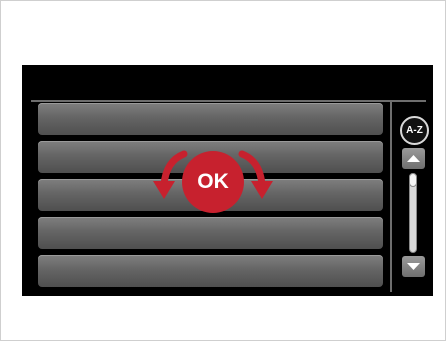 Image resolution: width=446 pixels, height=341 pixels. I want to click on scroll-down-button, so click(413, 266).